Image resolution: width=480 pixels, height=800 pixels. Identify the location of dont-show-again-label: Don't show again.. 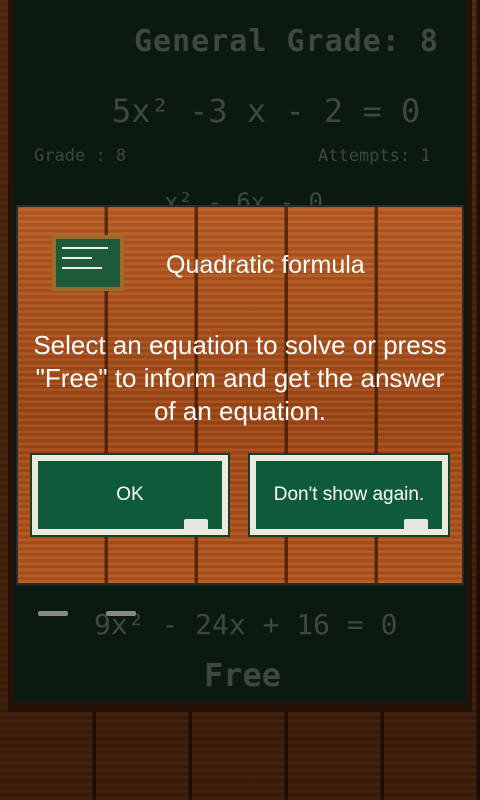
(349, 494).